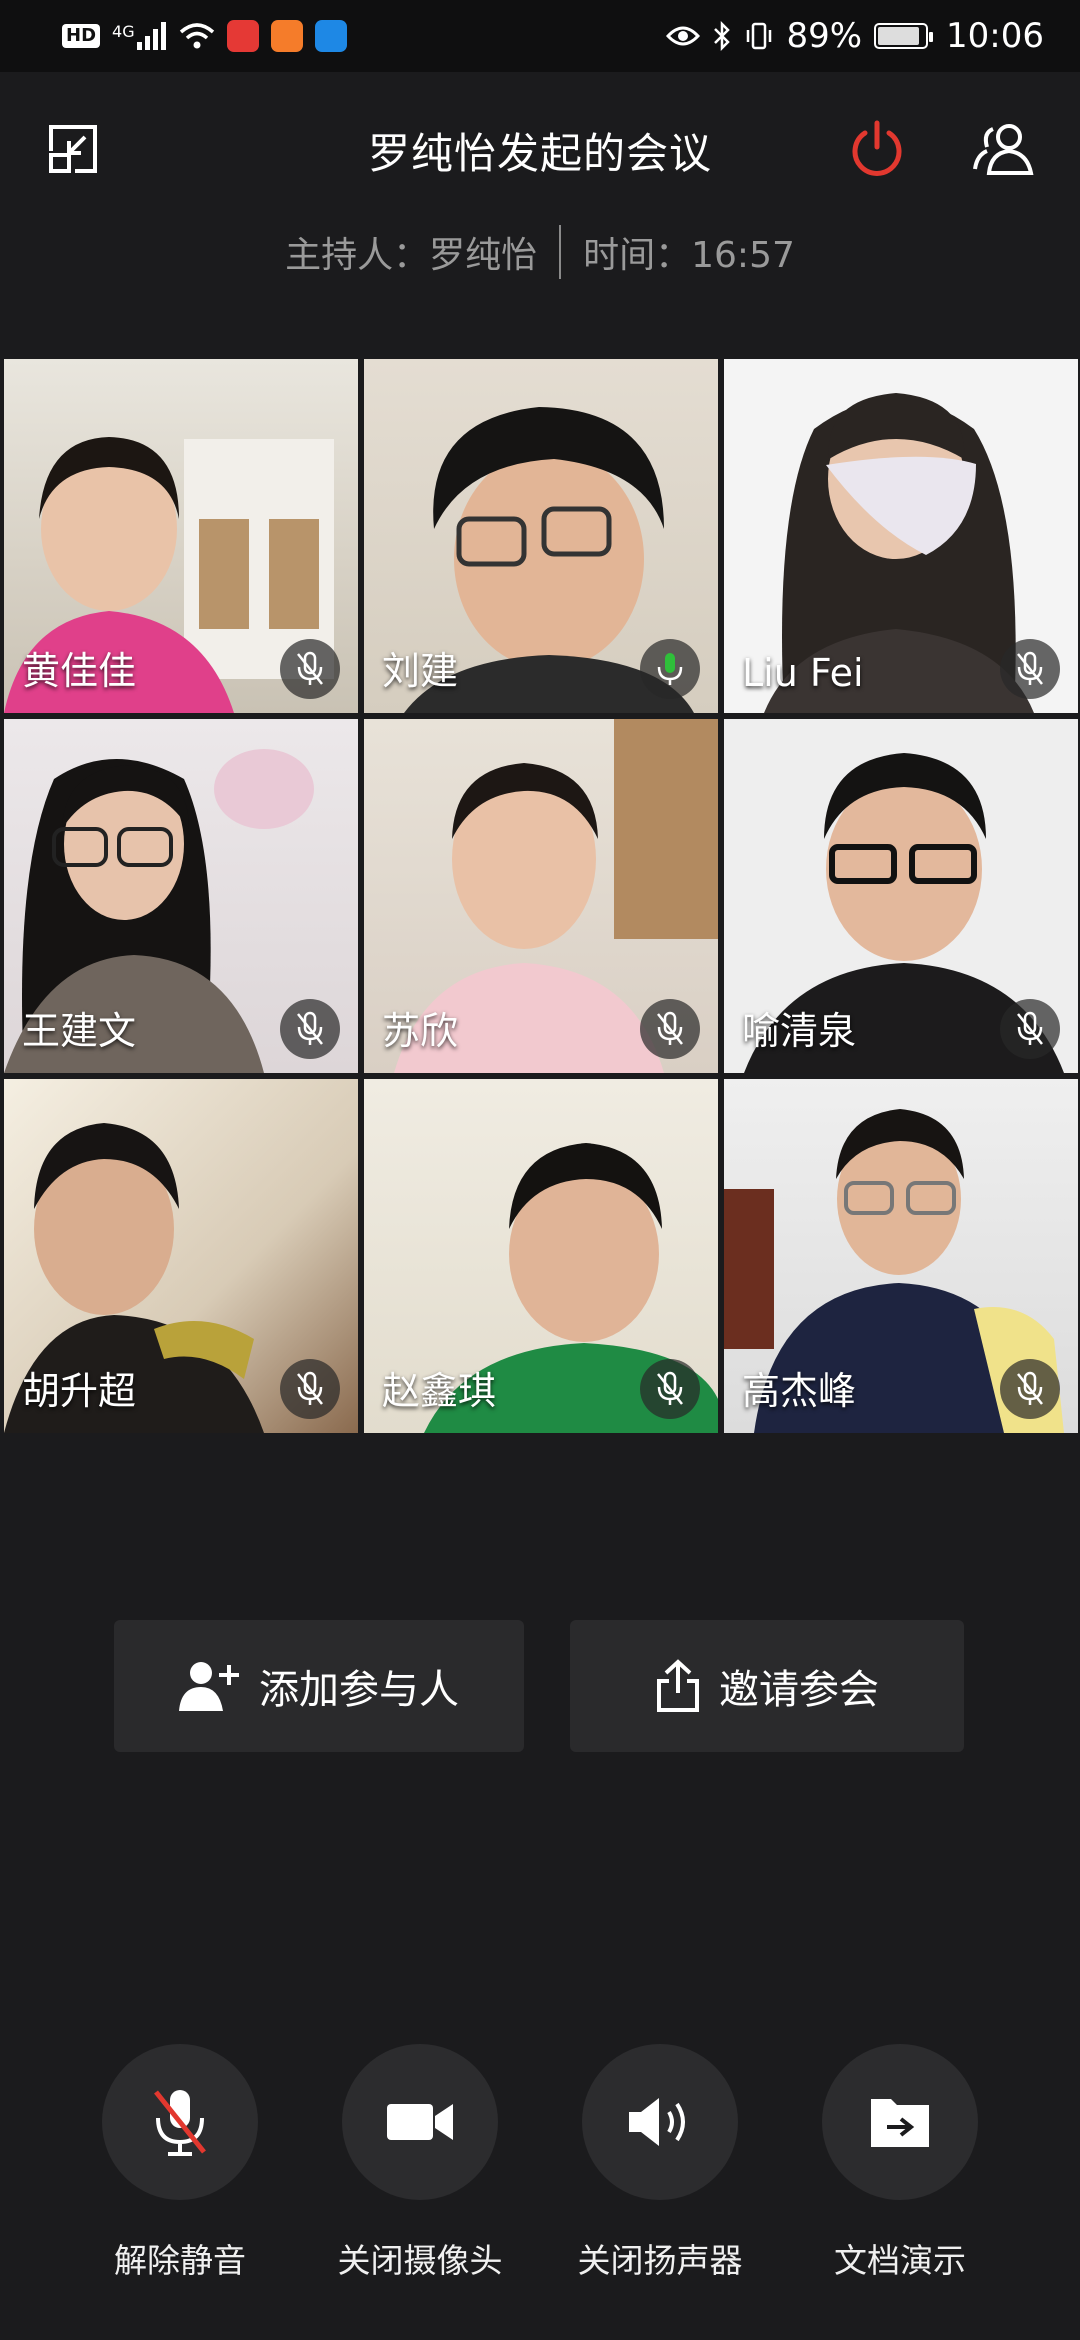 Image resolution: width=1080 pixels, height=2340 pixels. I want to click on add-participant-label: 添加参与人, so click(359, 1690).